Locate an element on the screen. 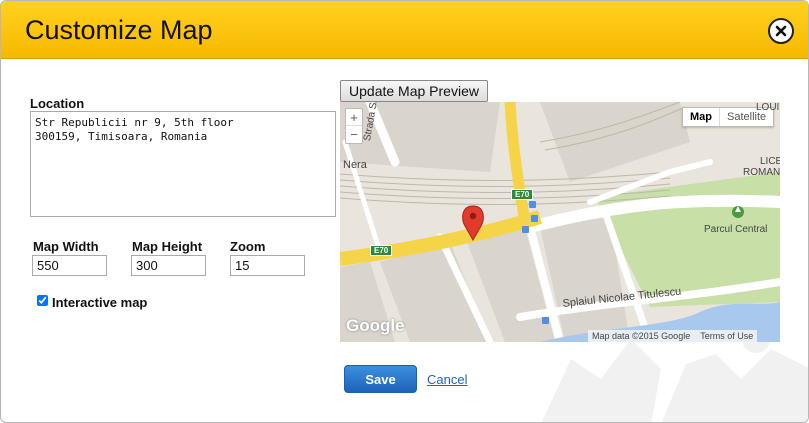 Image resolution: width=809 pixels, height=423 pixels. map-data-text: Map data ©2015 Google is located at coordinates (641, 336).